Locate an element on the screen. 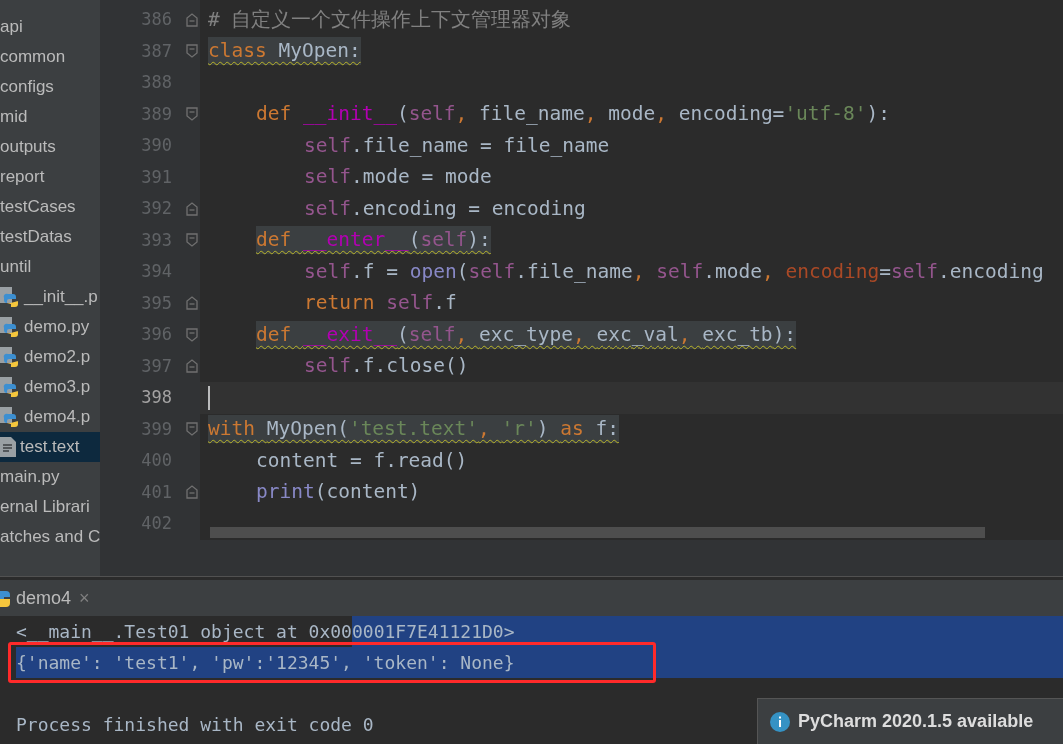 The height and width of the screenshot is (744, 1063). code-line: self.mode = mode is located at coordinates (398, 177).